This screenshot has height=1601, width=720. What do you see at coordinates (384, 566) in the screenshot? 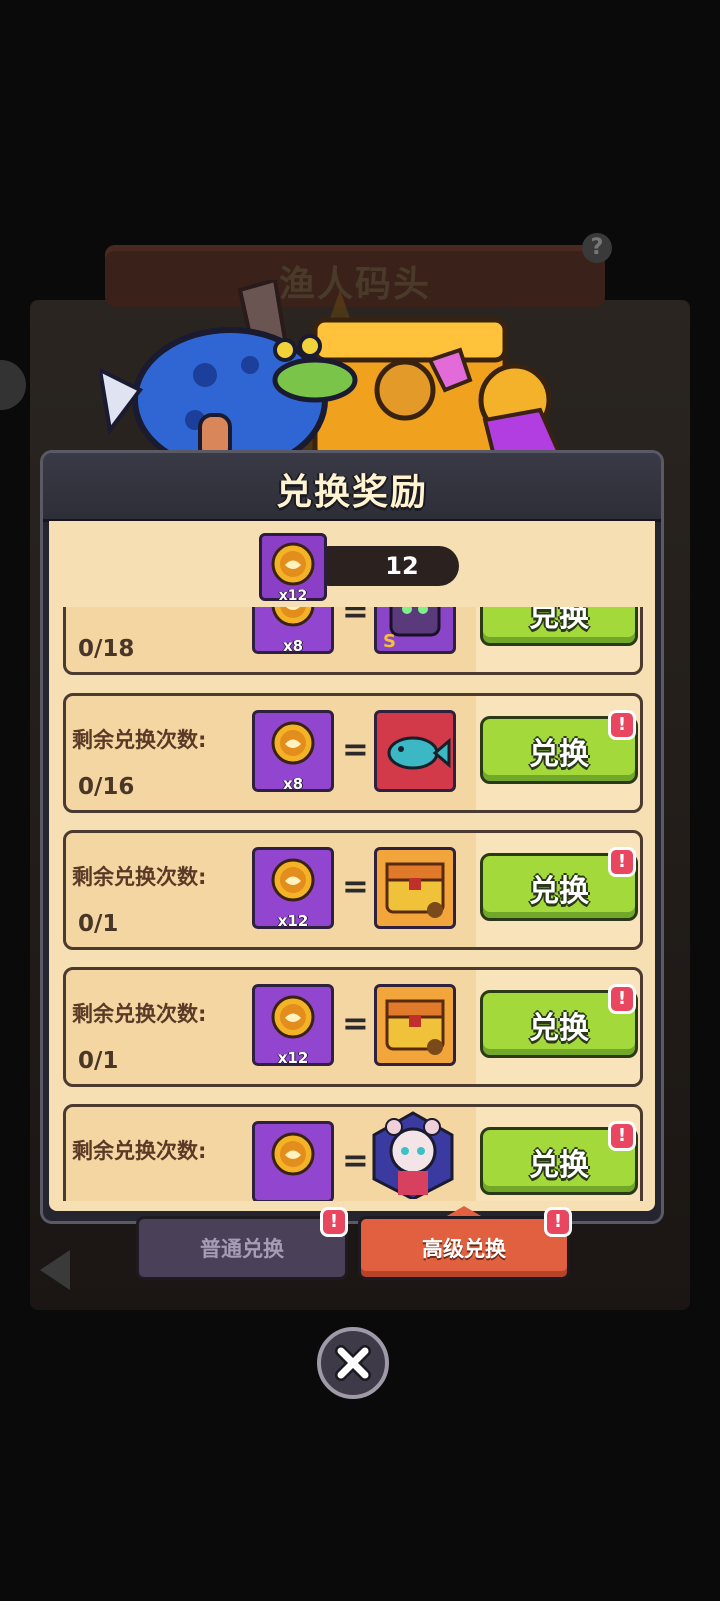
I see `currency-counter: 12` at bounding box center [384, 566].